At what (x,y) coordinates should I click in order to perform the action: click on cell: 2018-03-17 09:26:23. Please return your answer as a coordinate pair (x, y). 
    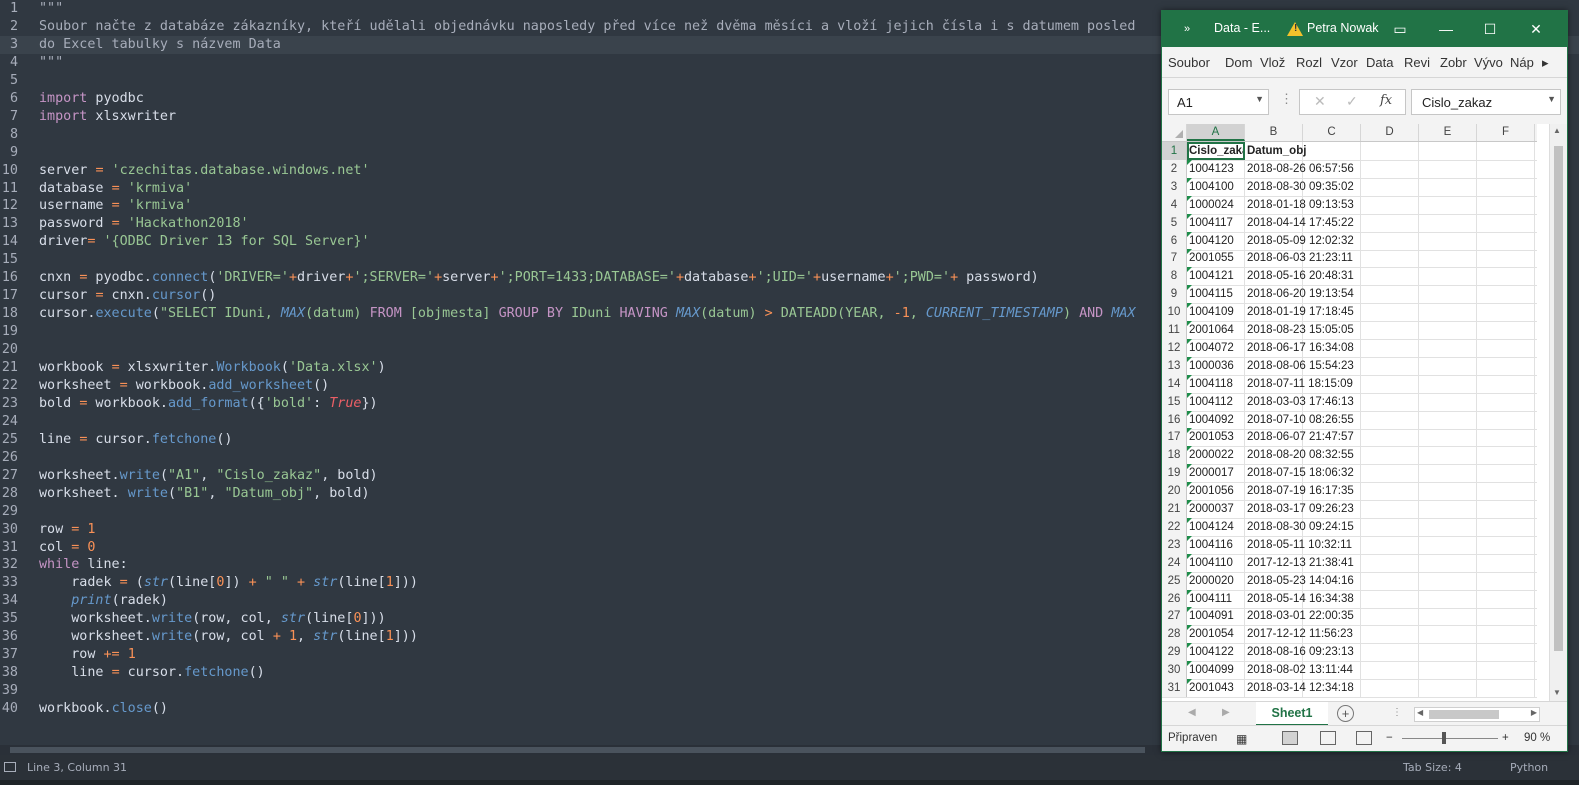
    Looking at the image, I should click on (1299, 509).